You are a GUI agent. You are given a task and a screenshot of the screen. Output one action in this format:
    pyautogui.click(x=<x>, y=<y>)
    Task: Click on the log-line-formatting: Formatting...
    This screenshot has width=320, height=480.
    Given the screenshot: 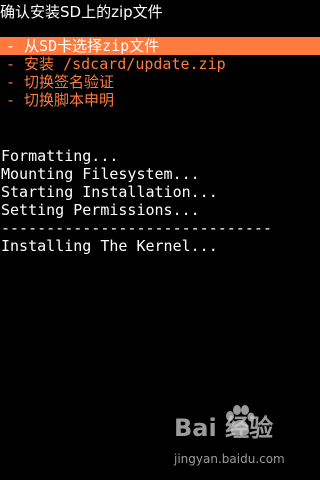 What is the action you would take?
    pyautogui.click(x=60, y=156)
    